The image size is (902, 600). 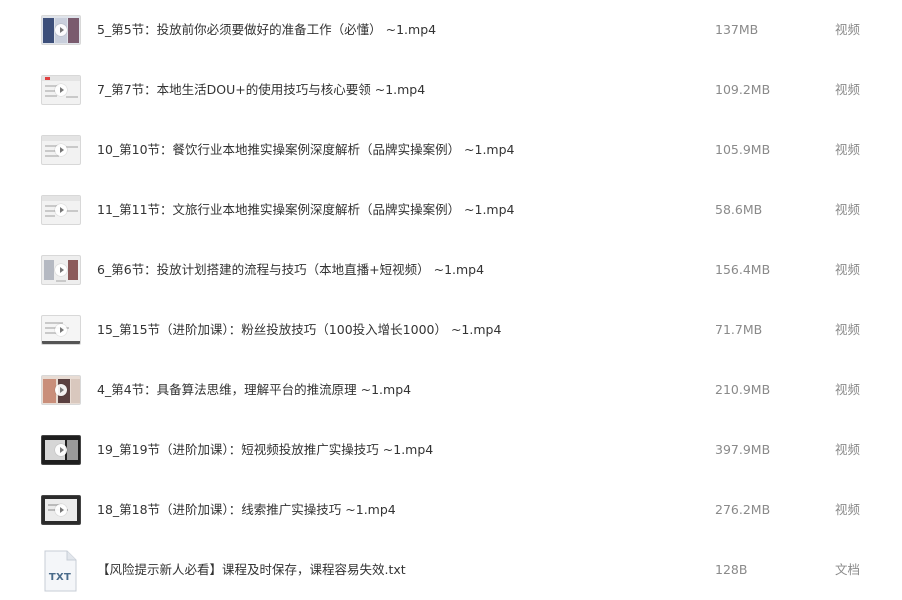 I want to click on file-row: TXT 【风险提示新人必看】课程及时保存，课程容易失效.txt 128B 文档, so click(x=451, y=570).